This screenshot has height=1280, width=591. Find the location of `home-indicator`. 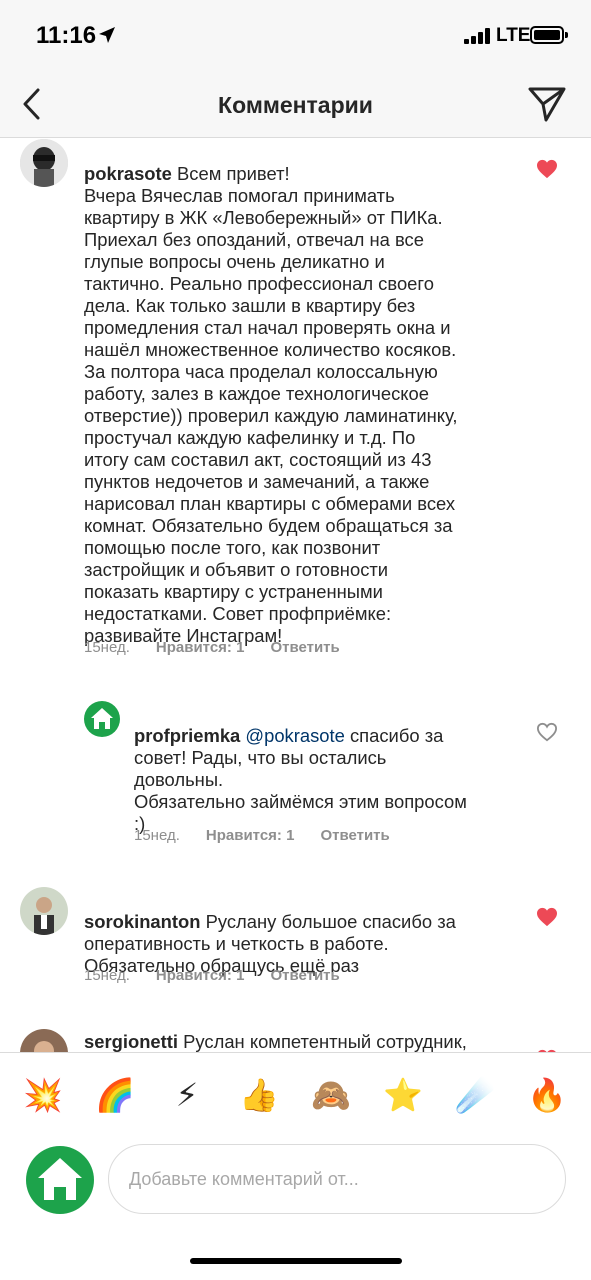

home-indicator is located at coordinates (296, 1261).